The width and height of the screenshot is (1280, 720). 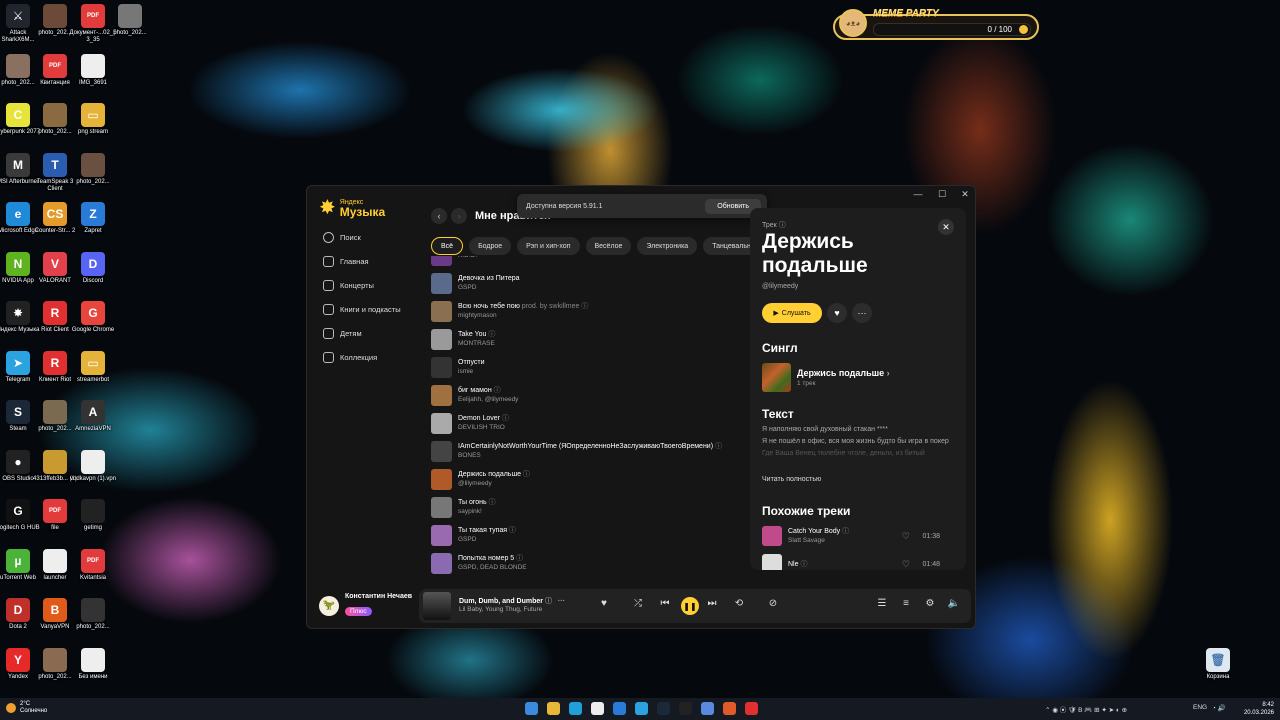 I want to click on repeat-icon: ⟲, so click(x=739, y=603).